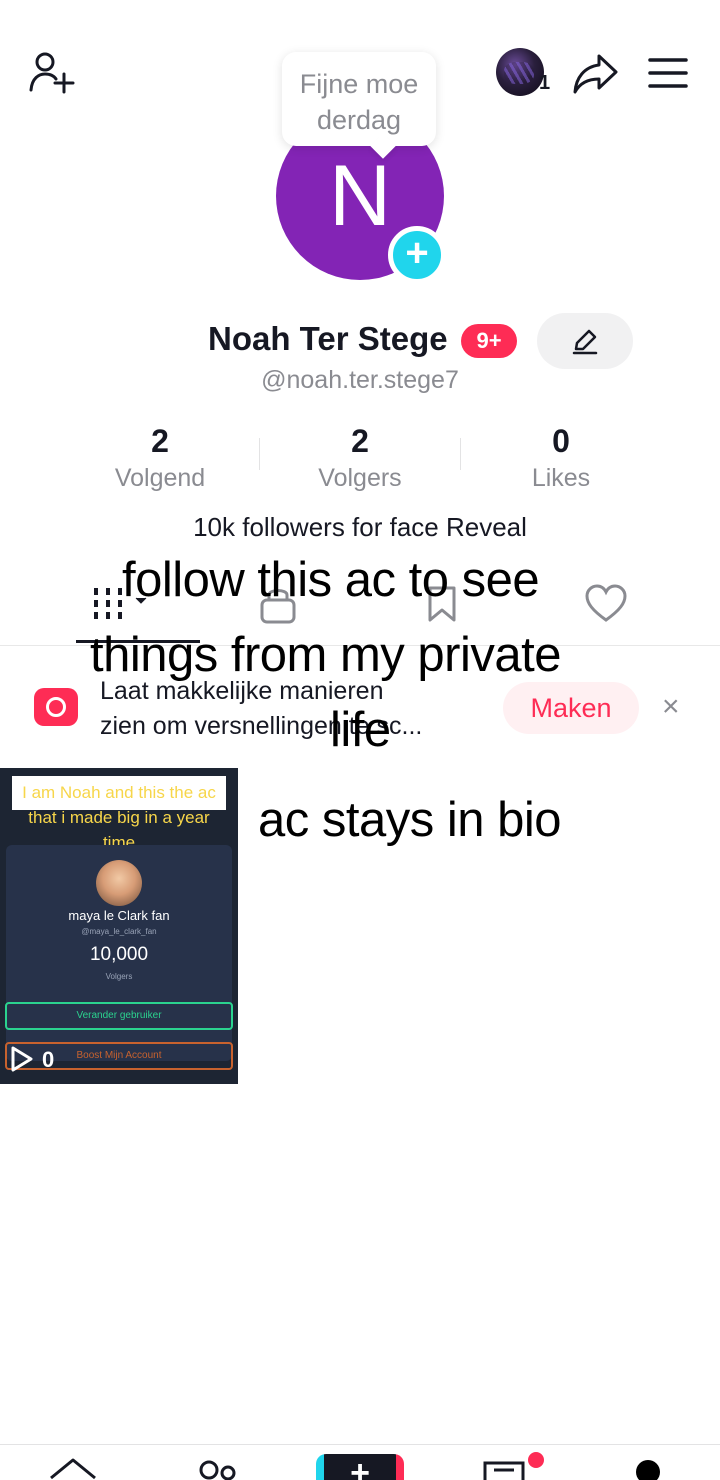  I want to click on stat-followers: 2 Volgers, so click(360, 459).